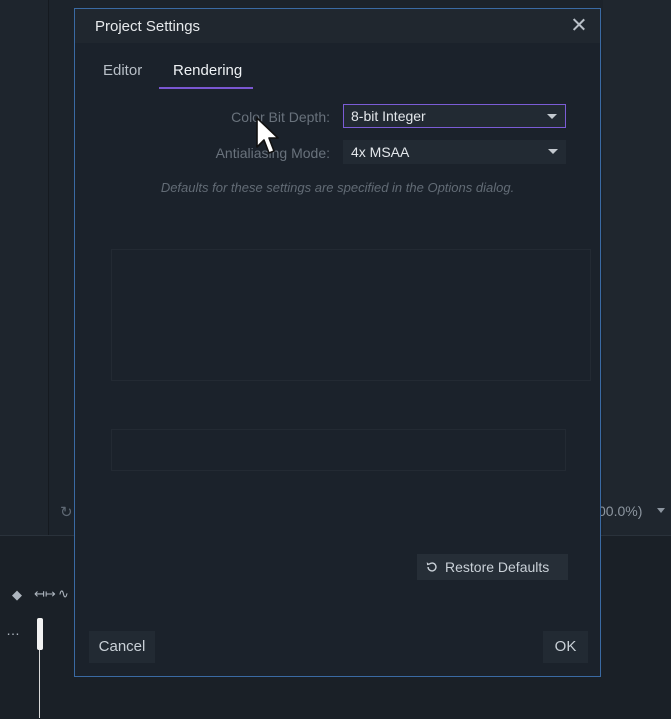  What do you see at coordinates (148, 26) in the screenshot?
I see `dialog-title: Project Settings` at bounding box center [148, 26].